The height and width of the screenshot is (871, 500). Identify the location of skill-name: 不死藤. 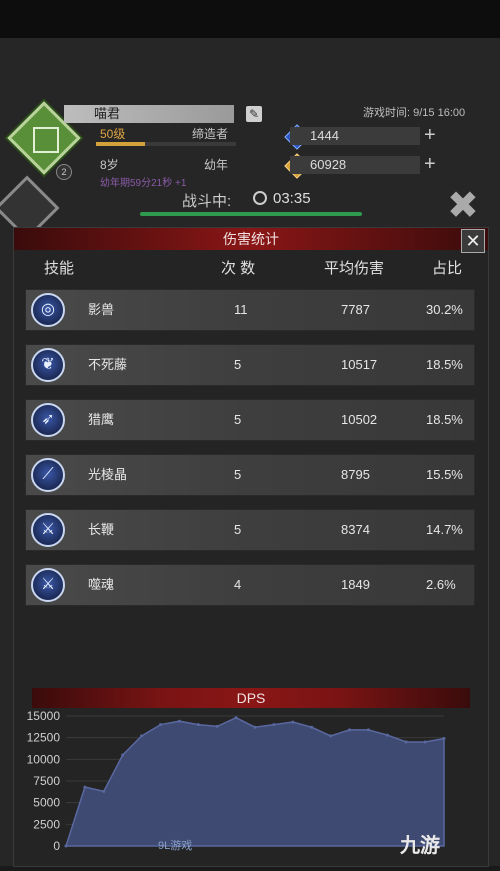
(108, 364).